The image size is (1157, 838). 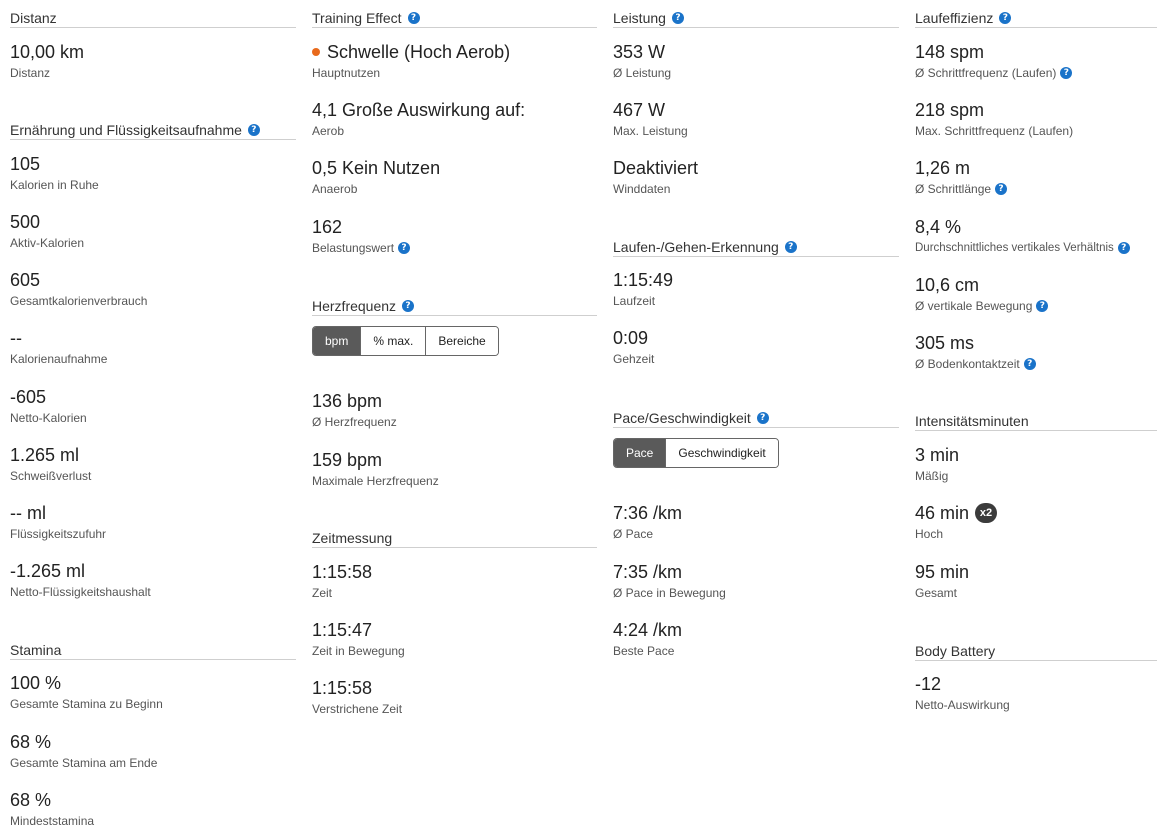 What do you see at coordinates (1036, 176) in the screenshot?
I see `stat: 1,26 m Ø Schrittlänge?` at bounding box center [1036, 176].